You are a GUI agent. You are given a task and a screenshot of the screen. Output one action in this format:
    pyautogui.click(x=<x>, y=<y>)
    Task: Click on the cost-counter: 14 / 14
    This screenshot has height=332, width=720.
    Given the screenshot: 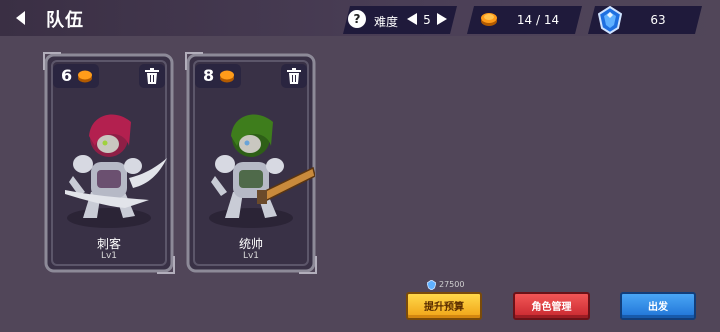 What is the action you would take?
    pyautogui.click(x=538, y=20)
    